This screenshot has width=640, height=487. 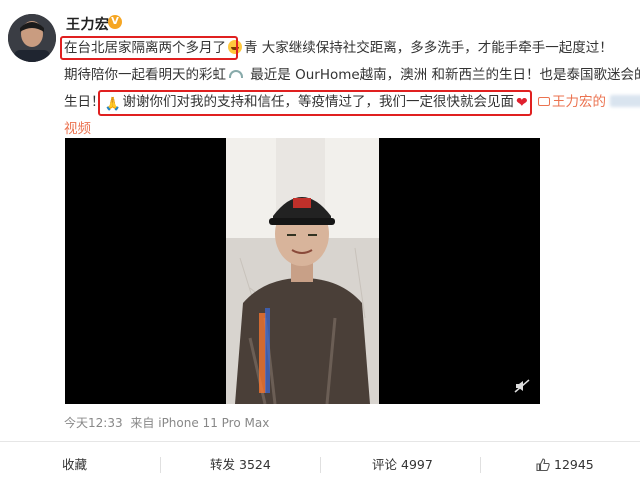 What do you see at coordinates (200, 423) in the screenshot?
I see `post-source: 来自 iPhone 11 Pro Max` at bounding box center [200, 423].